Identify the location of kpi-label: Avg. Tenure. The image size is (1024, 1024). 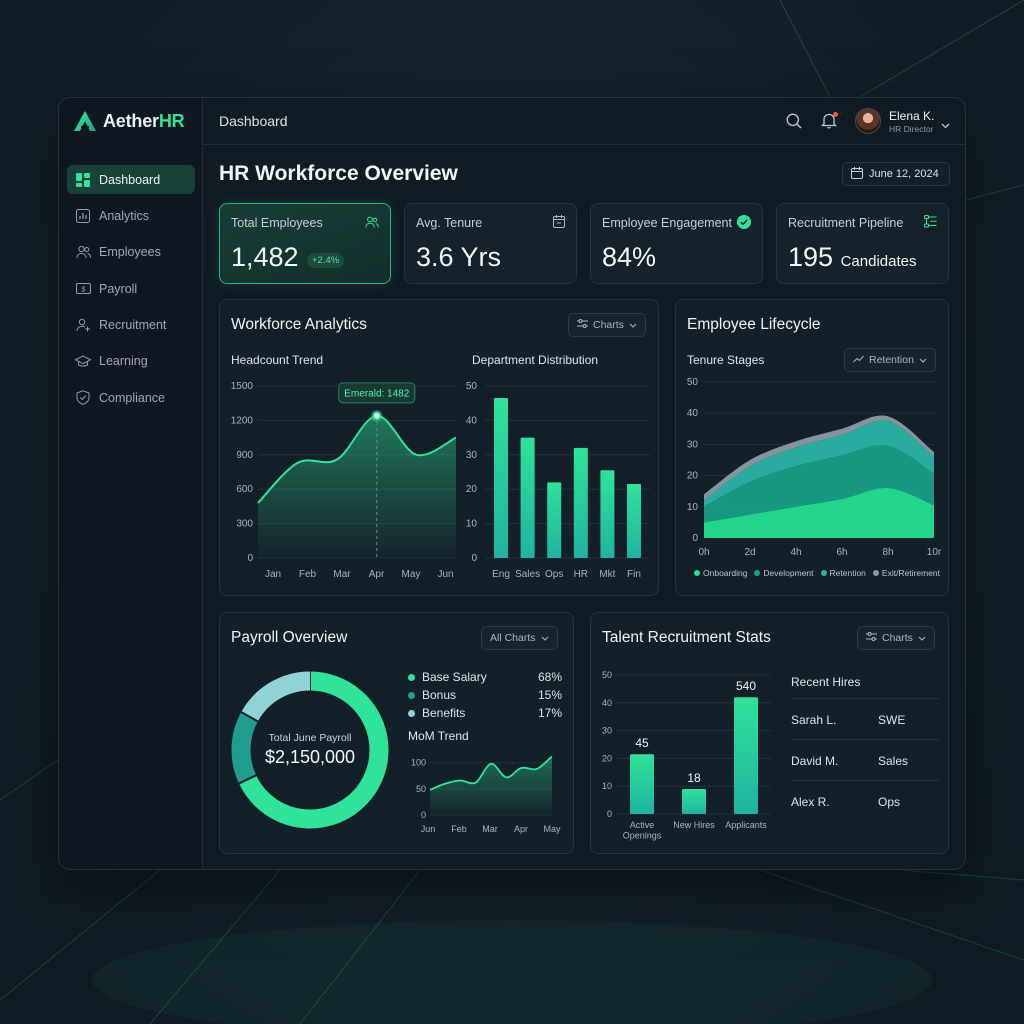
(449, 223).